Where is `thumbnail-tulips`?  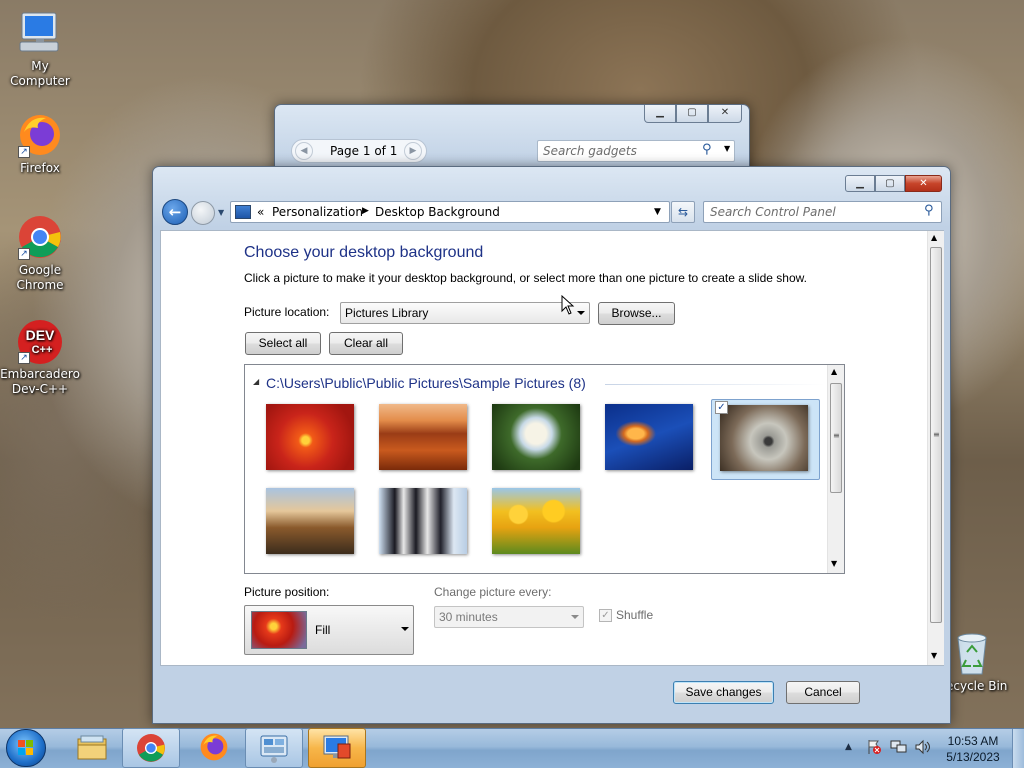 thumbnail-tulips is located at coordinates (536, 521).